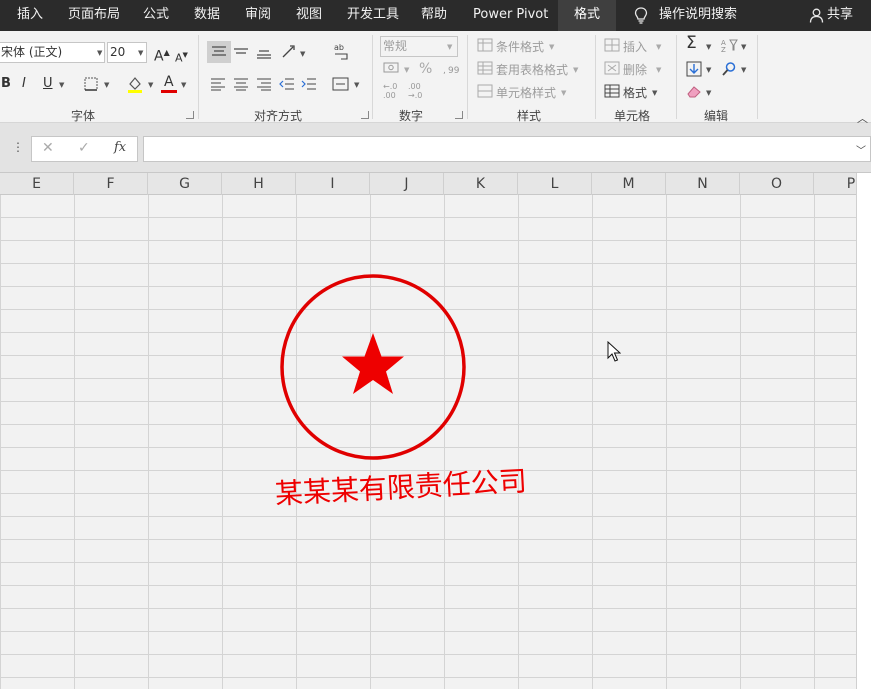 The width and height of the screenshot is (871, 689). I want to click on column-header-i: I, so click(333, 184).